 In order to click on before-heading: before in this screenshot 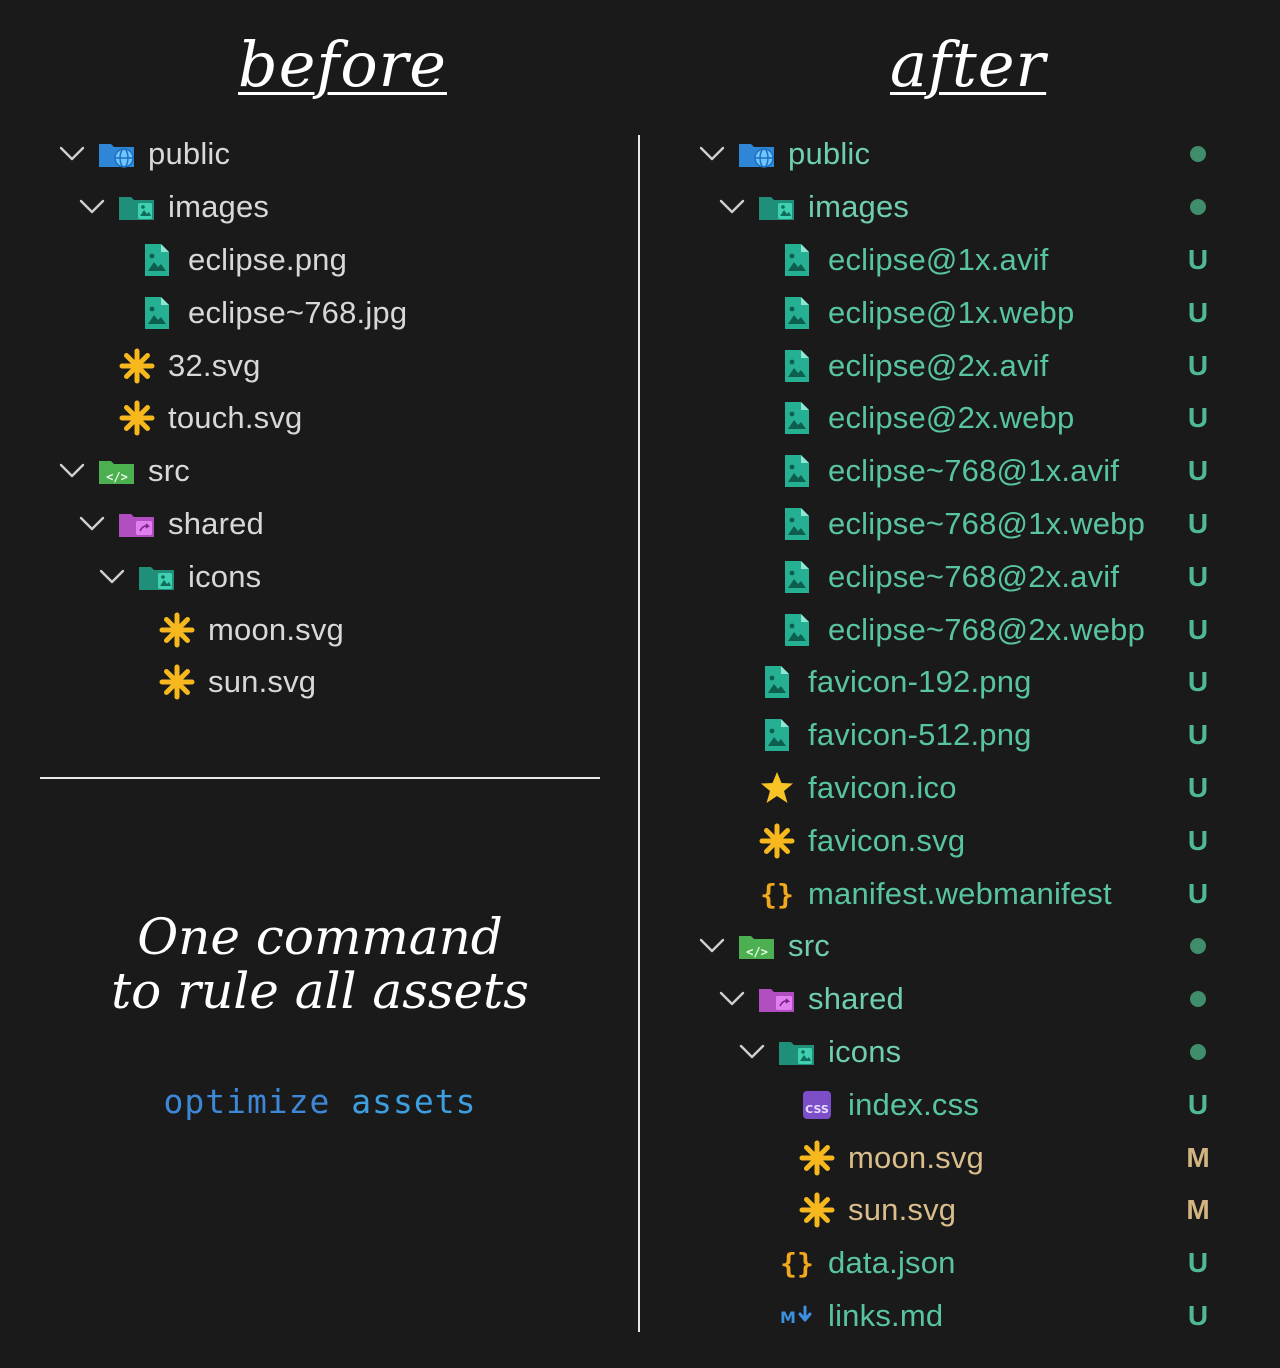, I will do `click(342, 64)`.